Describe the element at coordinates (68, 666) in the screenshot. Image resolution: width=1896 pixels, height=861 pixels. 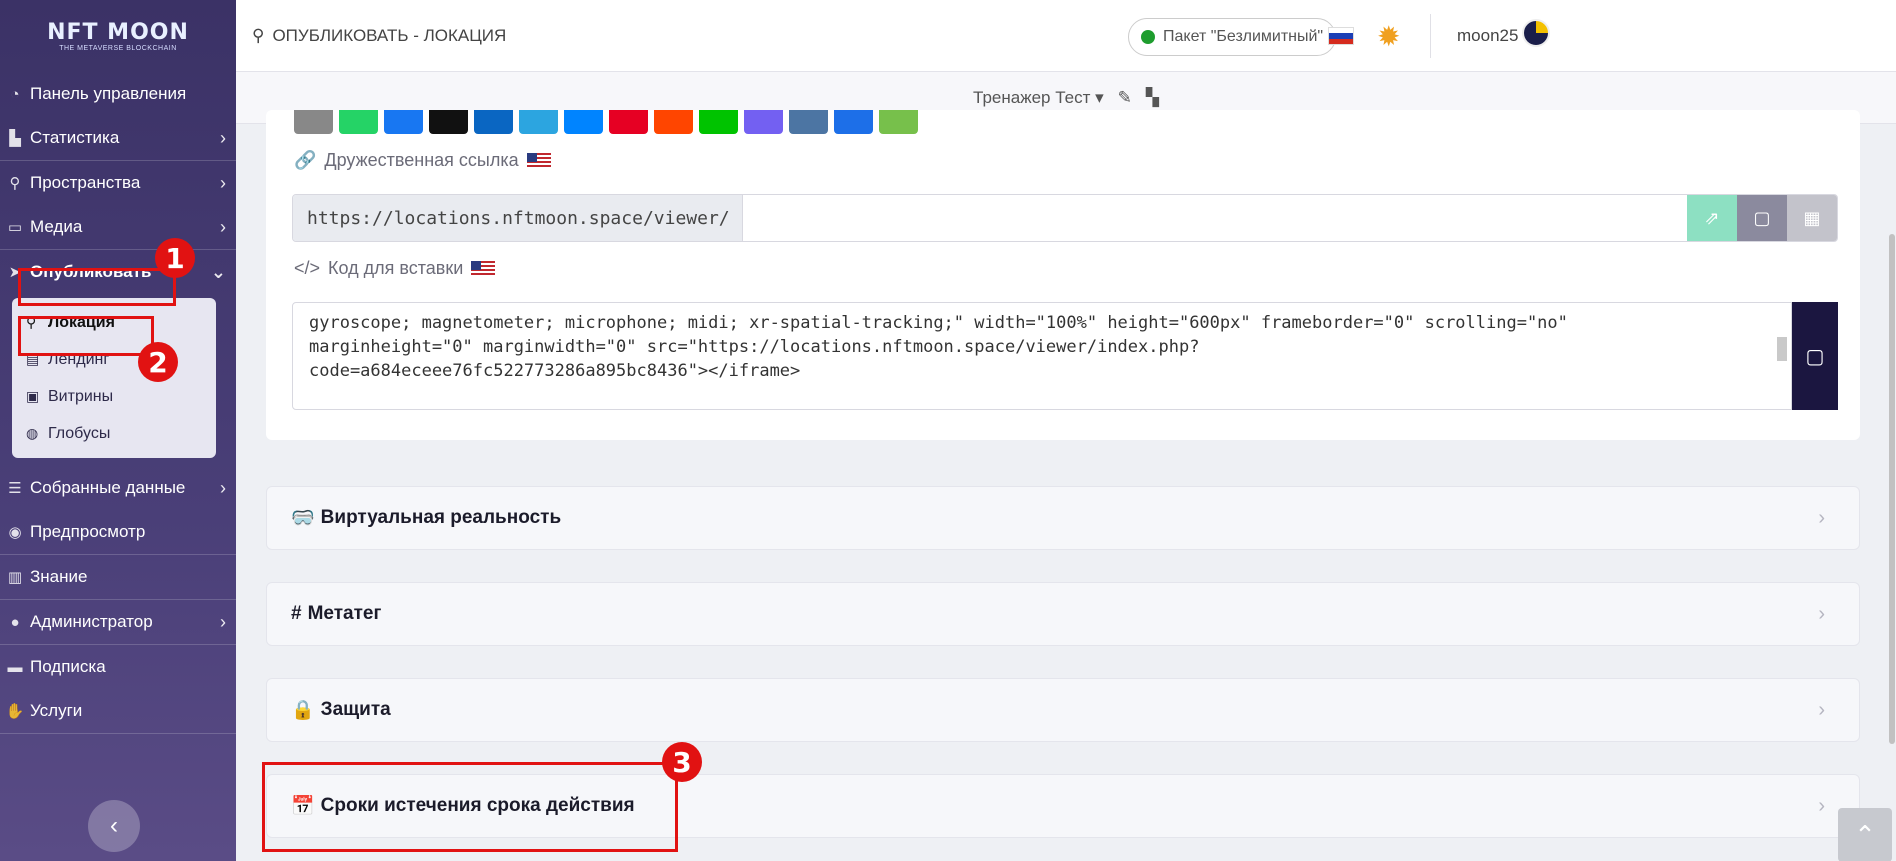
I see `sidebar-item-label: Подписка` at that location.